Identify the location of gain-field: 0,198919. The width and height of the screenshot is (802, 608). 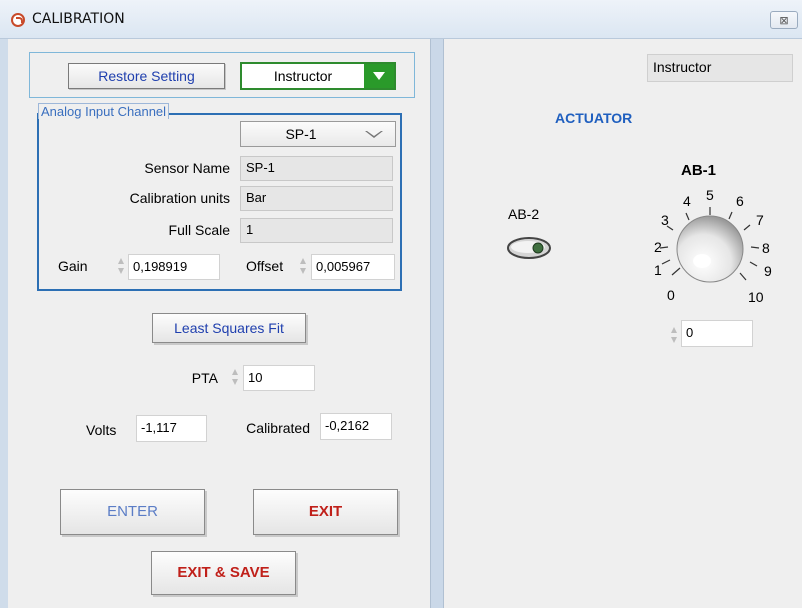
(174, 267).